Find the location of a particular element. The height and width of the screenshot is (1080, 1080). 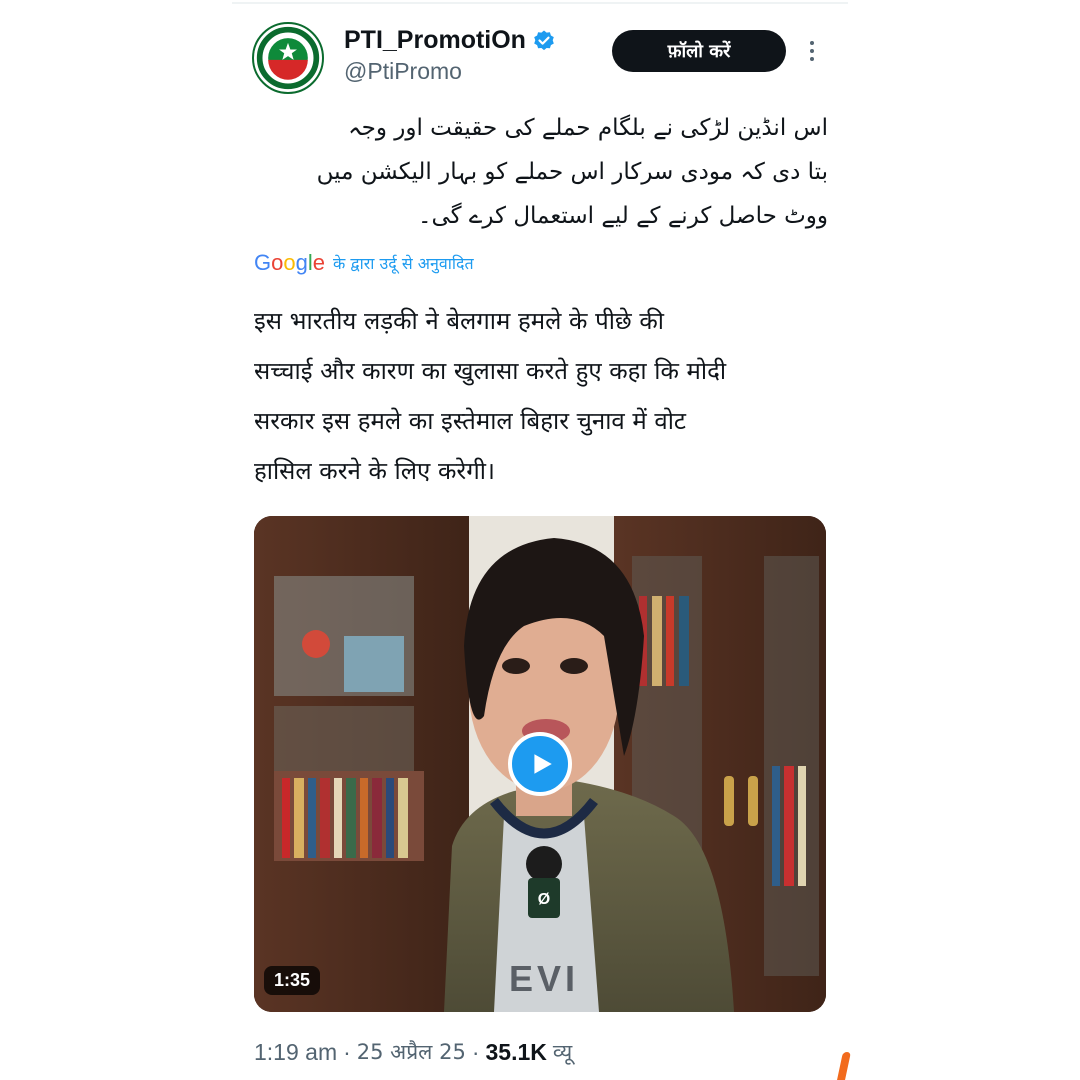

hindi-line: हासिल करने के लिए करेगी। is located at coordinates (375, 471).